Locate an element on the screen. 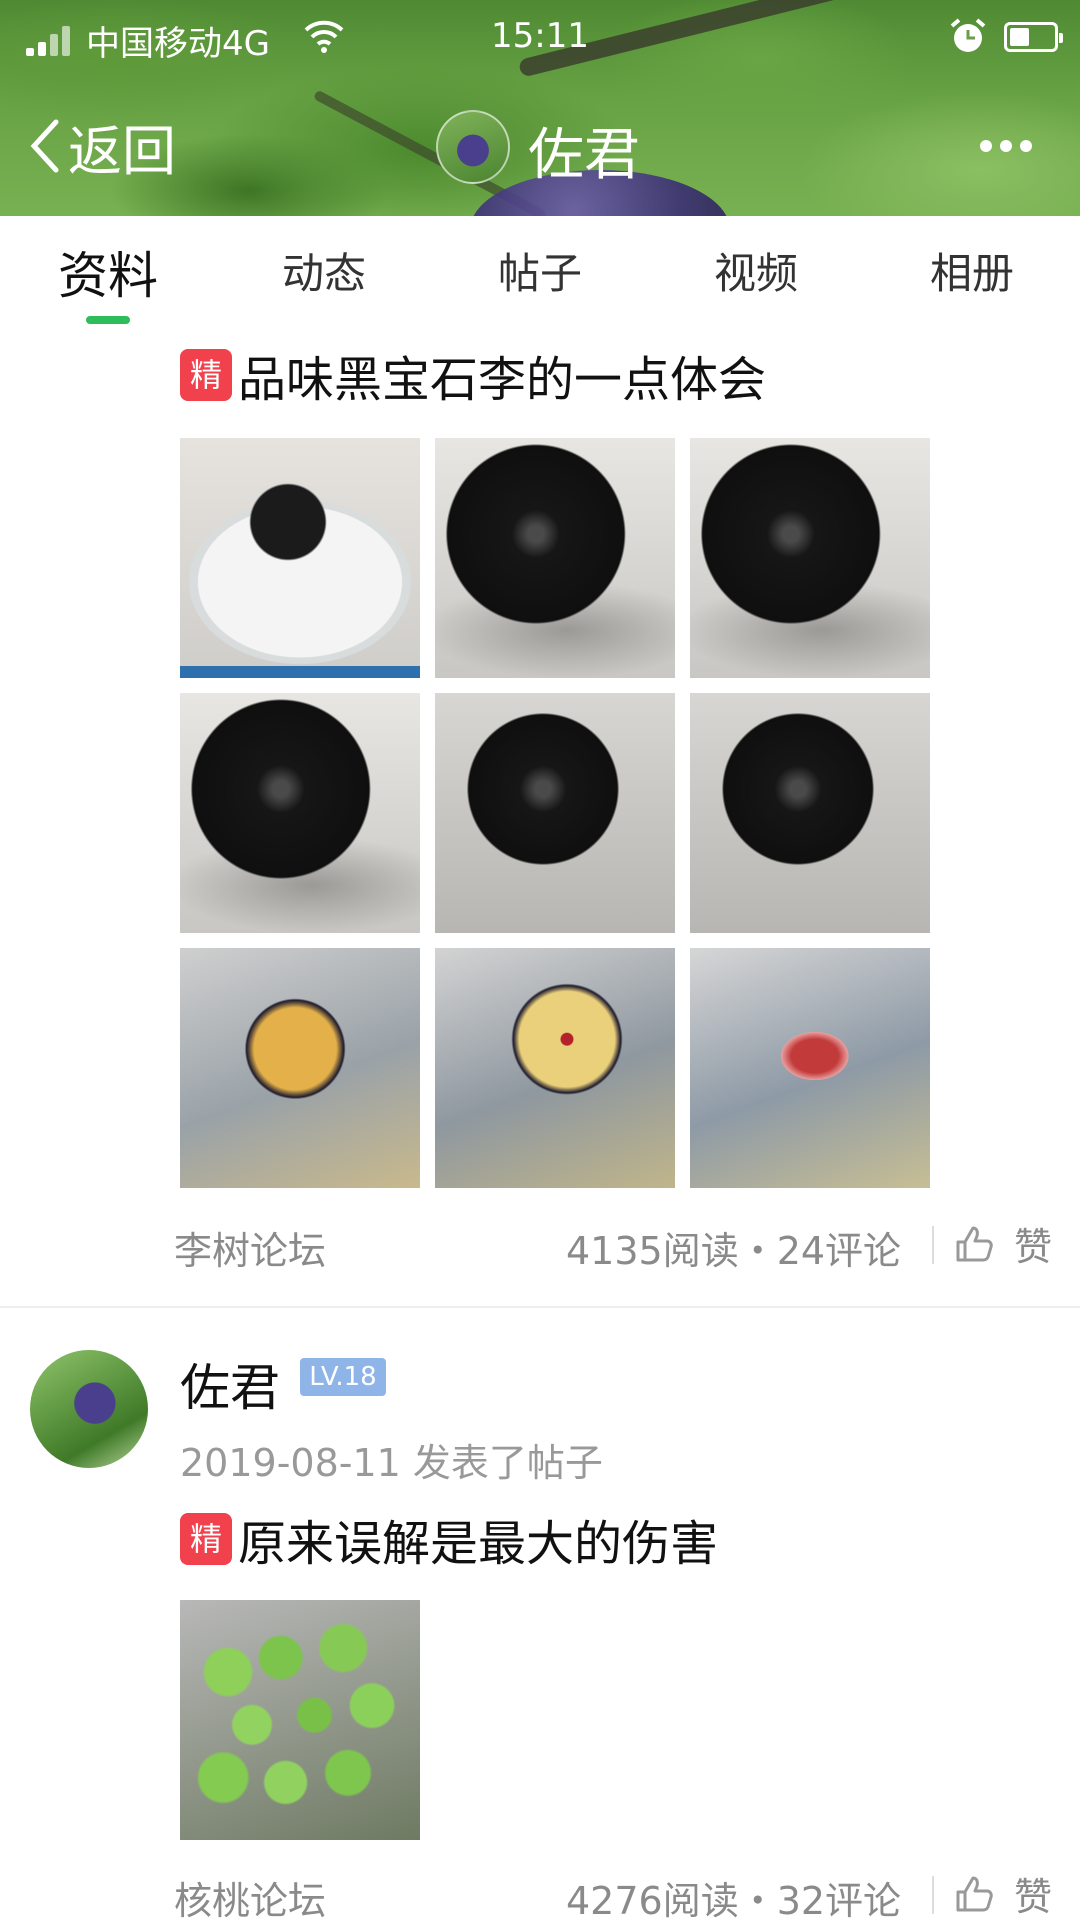 This screenshot has width=1080, height=1925. page-title: 佐君 is located at coordinates (584, 155).